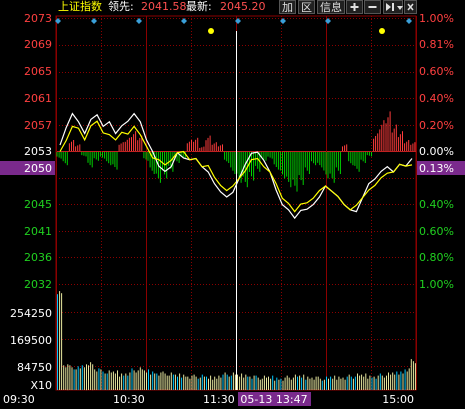 Image resolution: width=465 pixels, height=409 pixels. What do you see at coordinates (41, 385) in the screenshot?
I see `volume-axis-label: X10` at bounding box center [41, 385].